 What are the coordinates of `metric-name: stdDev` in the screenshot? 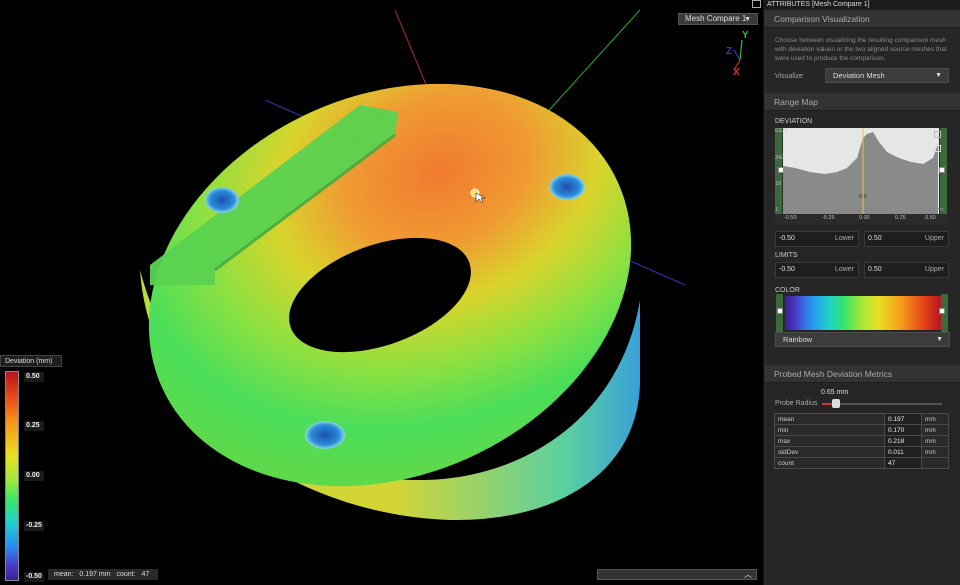 It's located at (829, 452).